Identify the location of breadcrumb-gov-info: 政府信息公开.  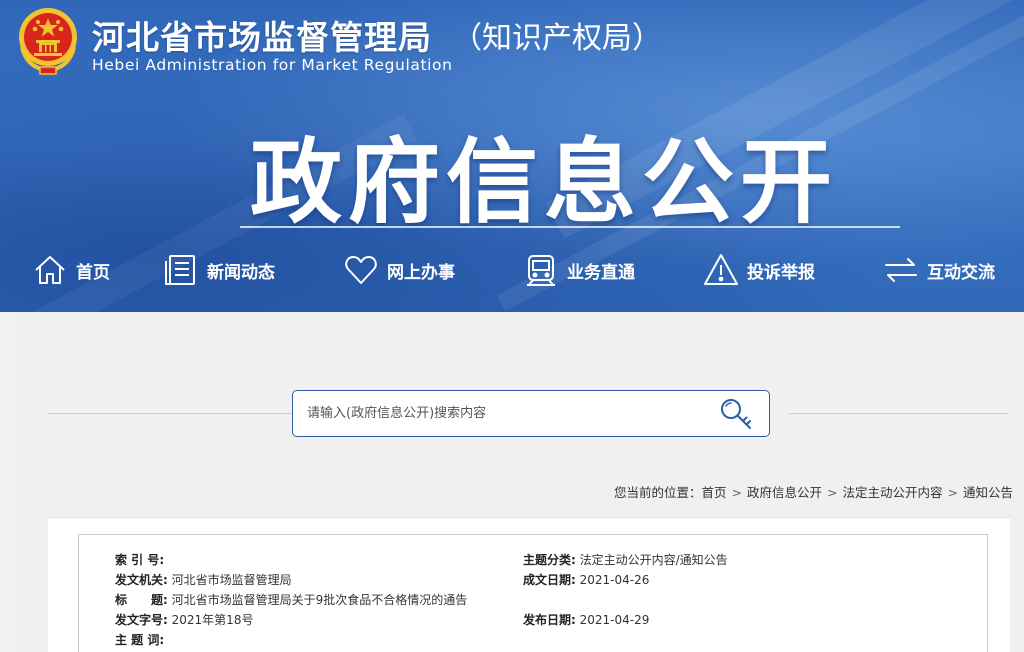
(784, 492).